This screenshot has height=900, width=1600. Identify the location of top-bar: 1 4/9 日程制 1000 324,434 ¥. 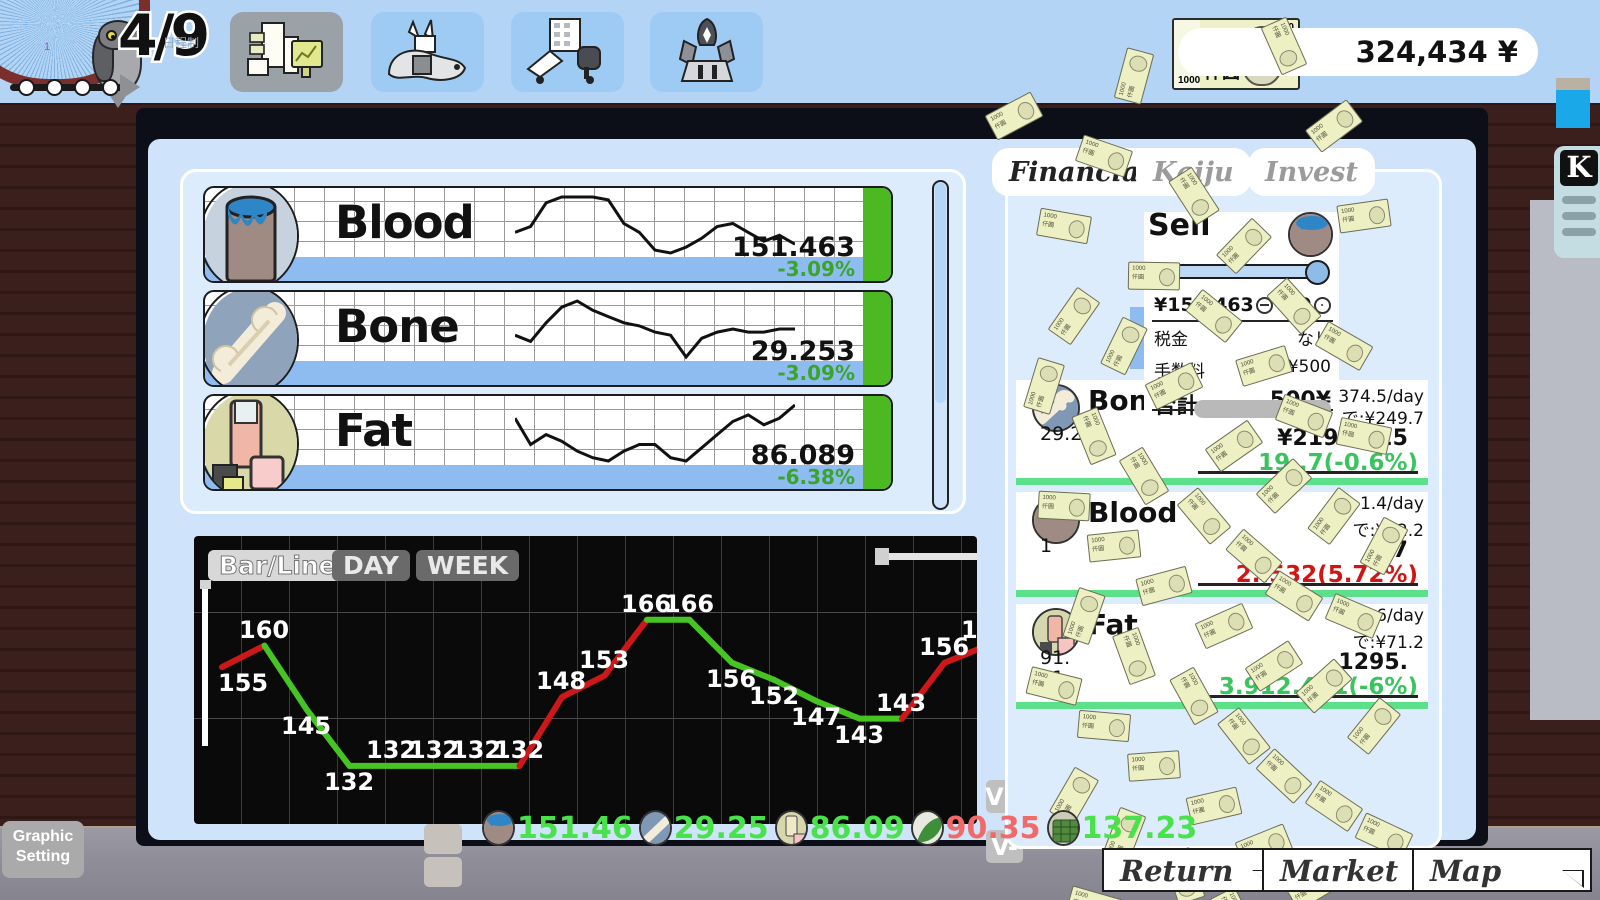
(800, 54).